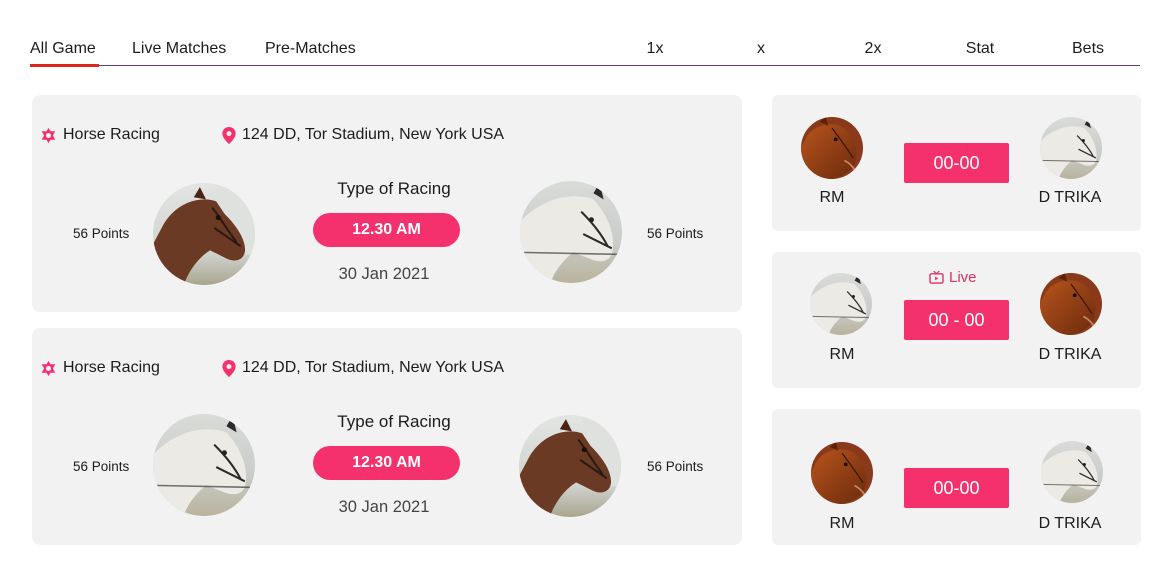 Image resolution: width=1170 pixels, height=588 pixels. Describe the element at coordinates (963, 277) in the screenshot. I see `live-label: Live` at that location.